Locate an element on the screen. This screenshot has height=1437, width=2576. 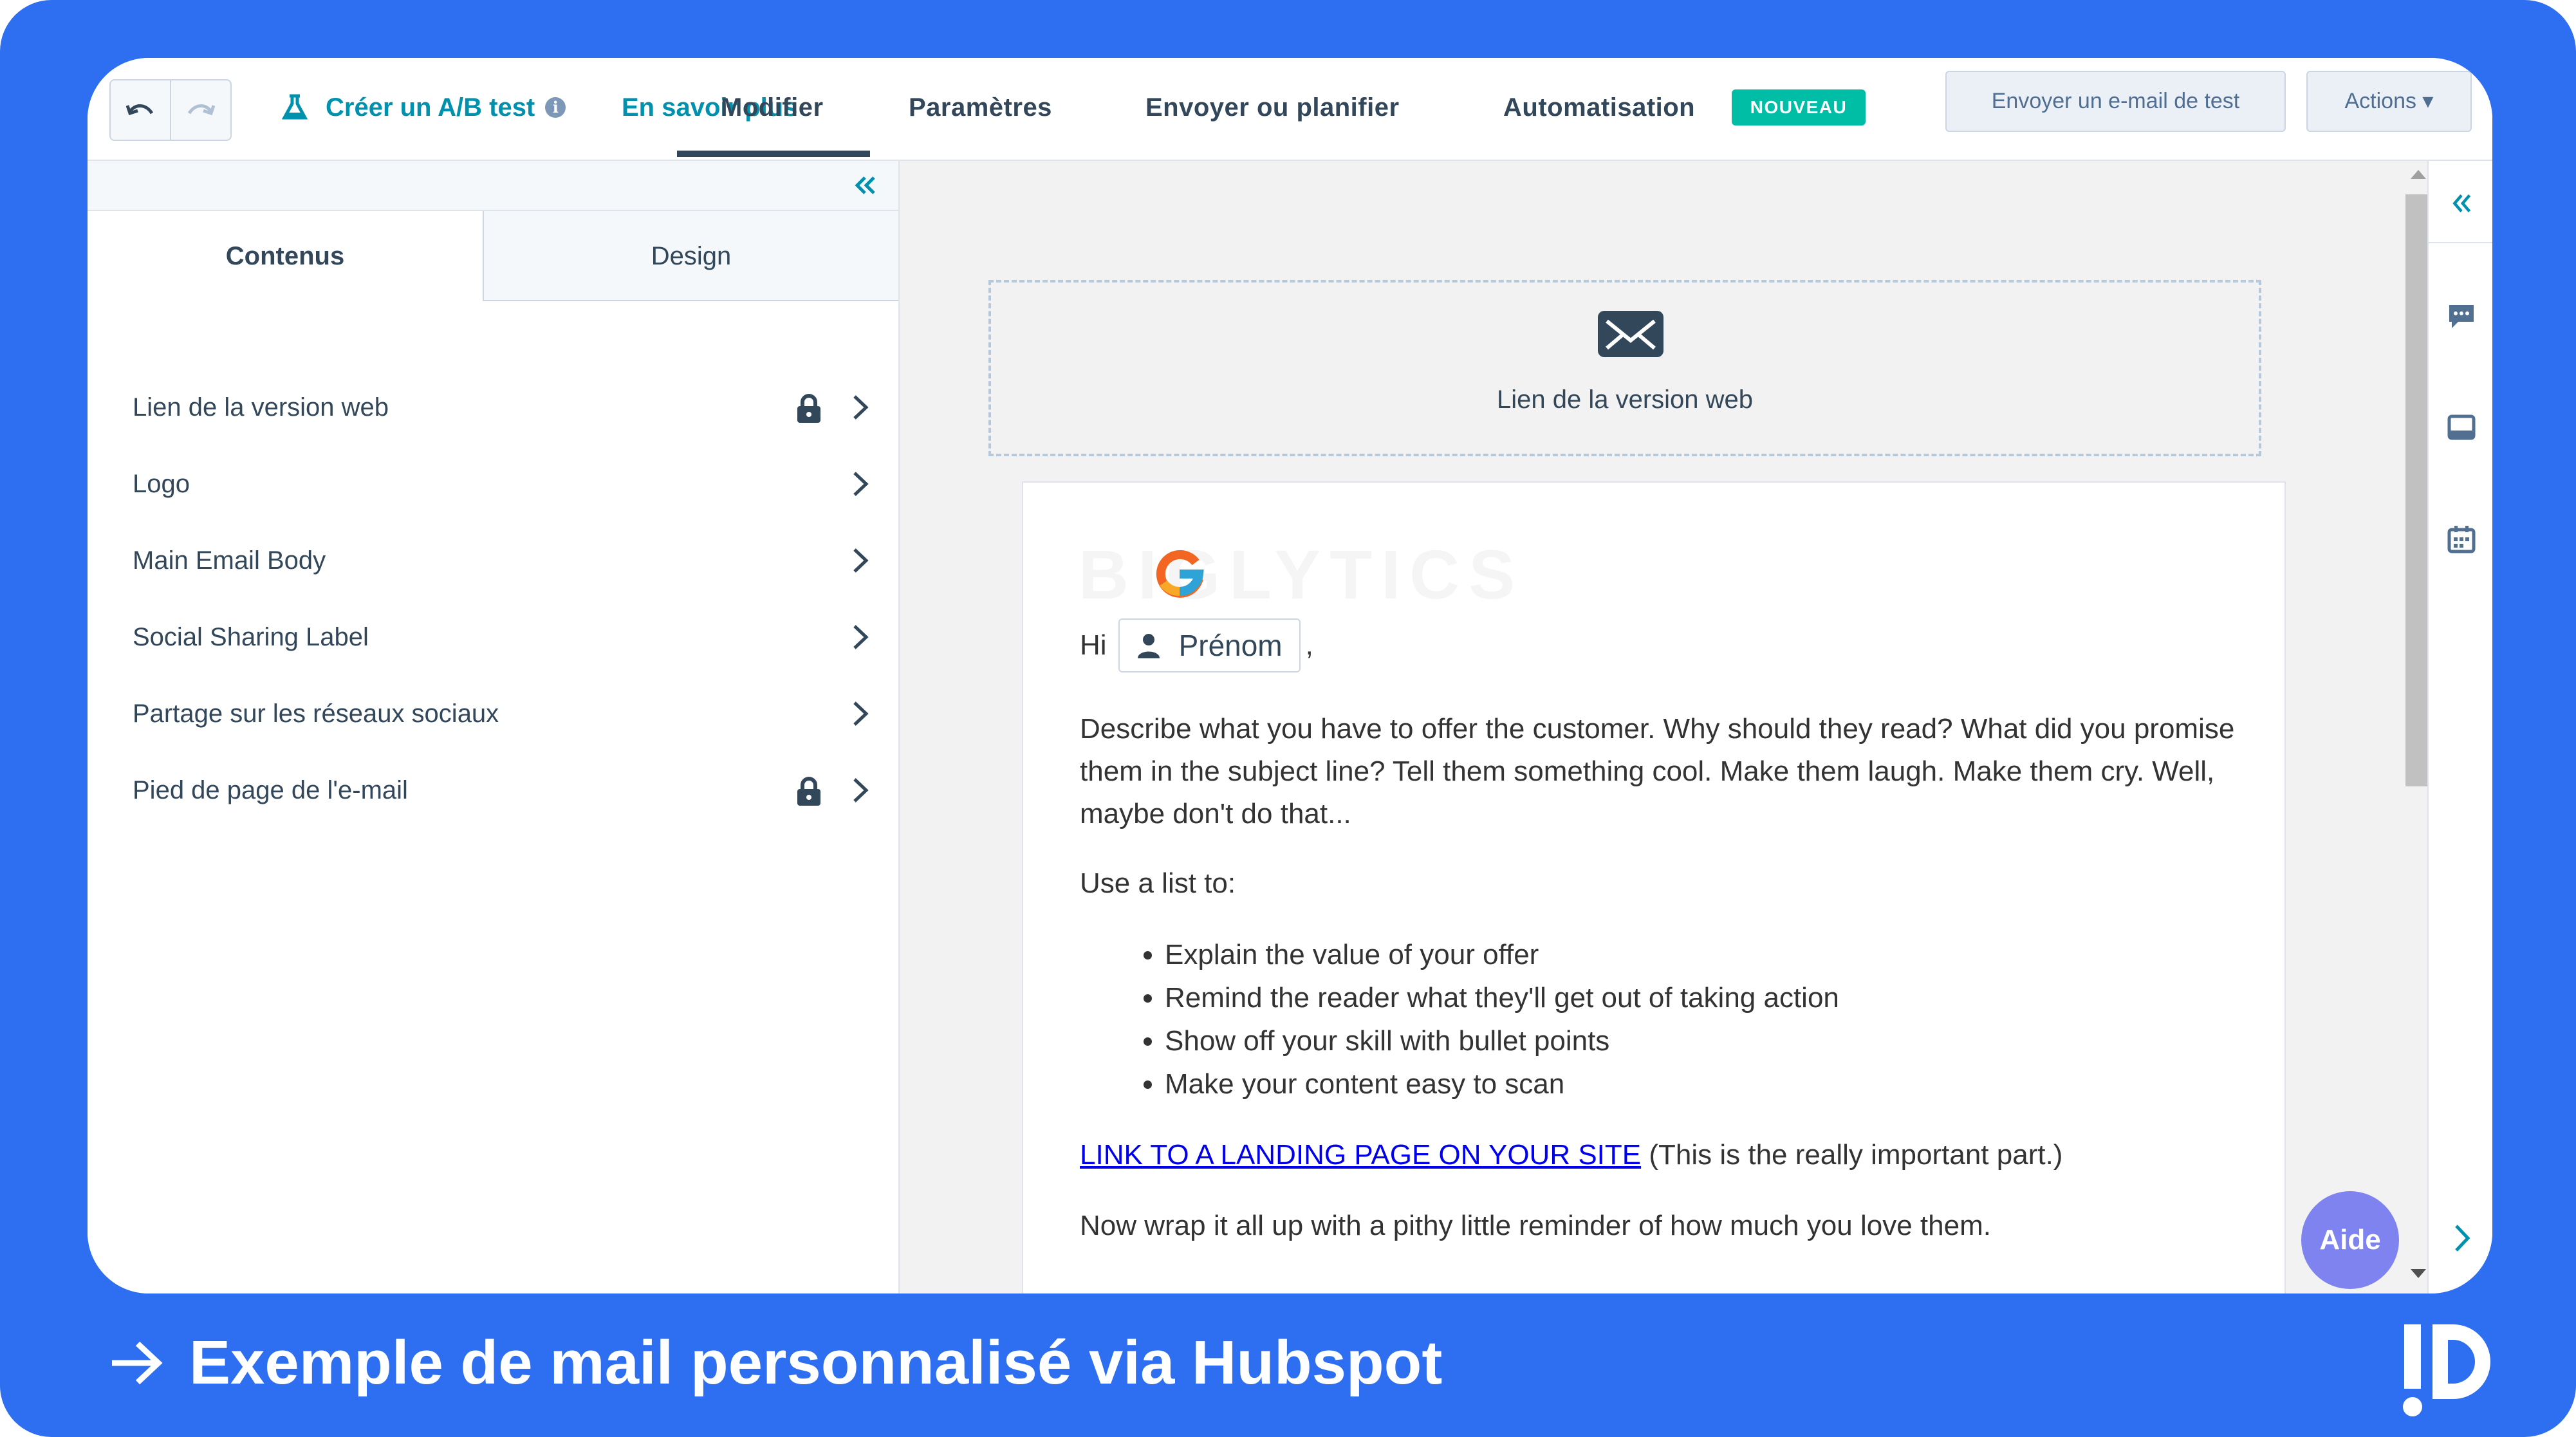
rail-divider is located at coordinates (2460, 242).